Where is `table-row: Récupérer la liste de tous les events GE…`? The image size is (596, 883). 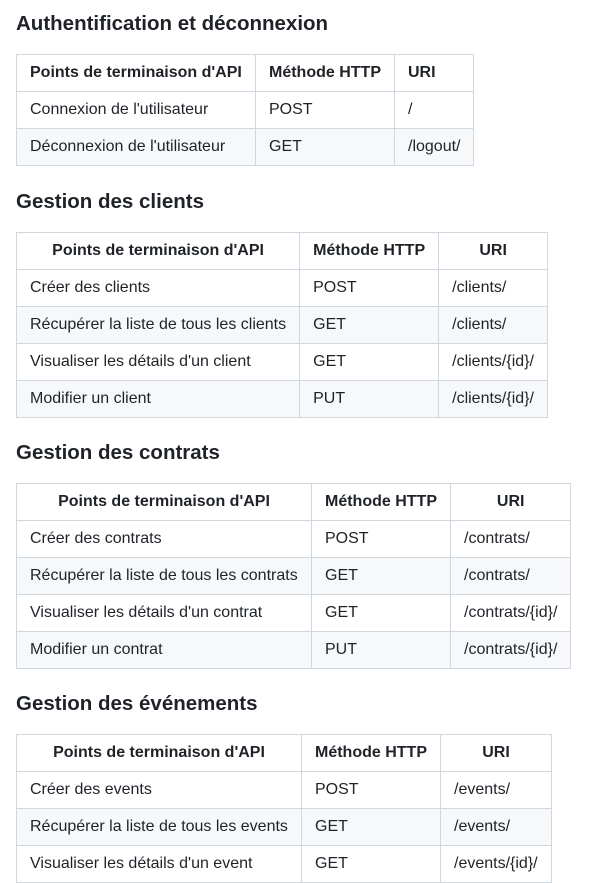
table-row: Récupérer la liste de tous les events GE… is located at coordinates (284, 827).